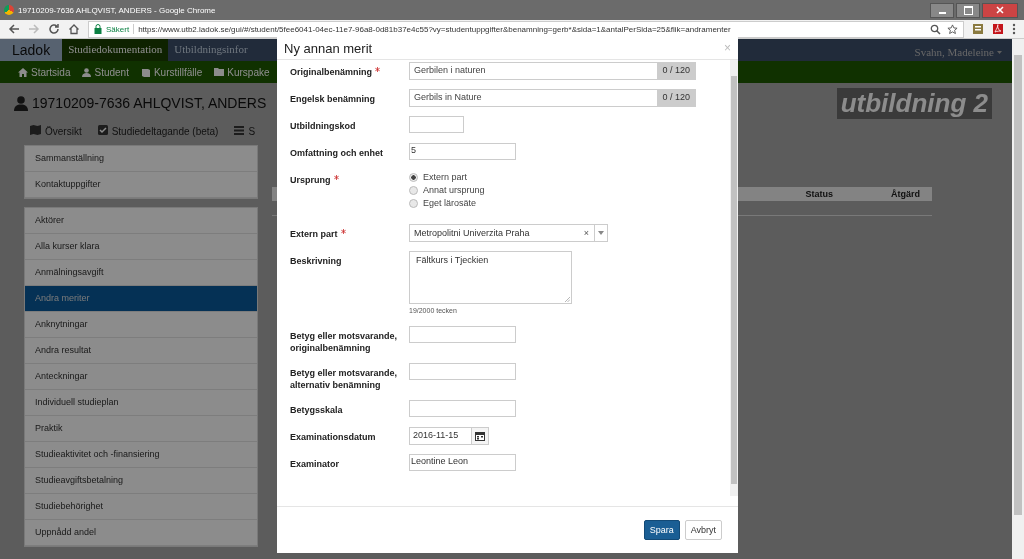  Describe the element at coordinates (333, 99) in the screenshot. I see `field-label: Engelsk benämning` at that location.